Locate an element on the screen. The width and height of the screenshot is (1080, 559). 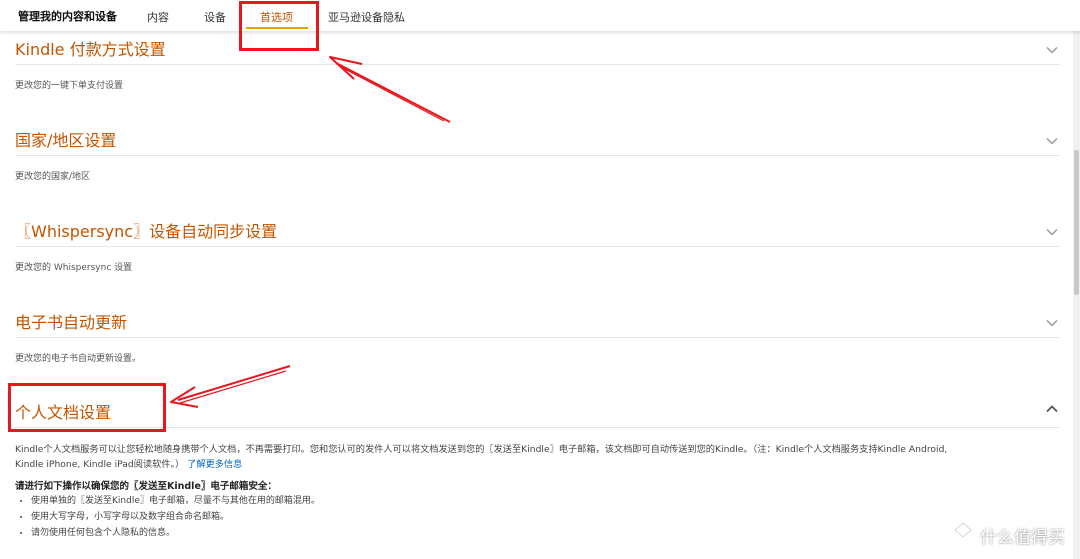
section-ebook-auto-update: 电子书自动更新 更改您的电子书自动更新设置。 is located at coordinates (537, 338).